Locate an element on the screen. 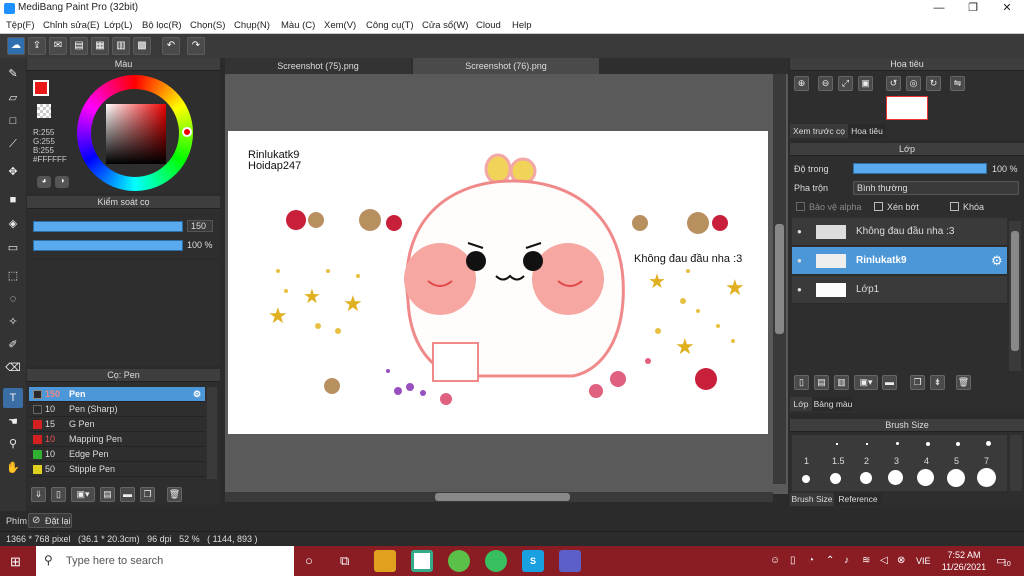 Image resolution: width=1024 pixels, height=576 pixels. brush-item-pen: 150 Pen ⚙ is located at coordinates (117, 394).